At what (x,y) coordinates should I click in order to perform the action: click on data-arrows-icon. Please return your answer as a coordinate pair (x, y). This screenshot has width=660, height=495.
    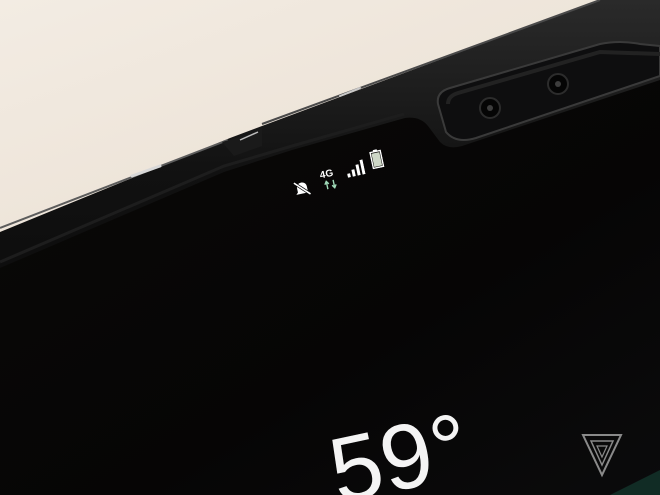
    Looking at the image, I should click on (330, 184).